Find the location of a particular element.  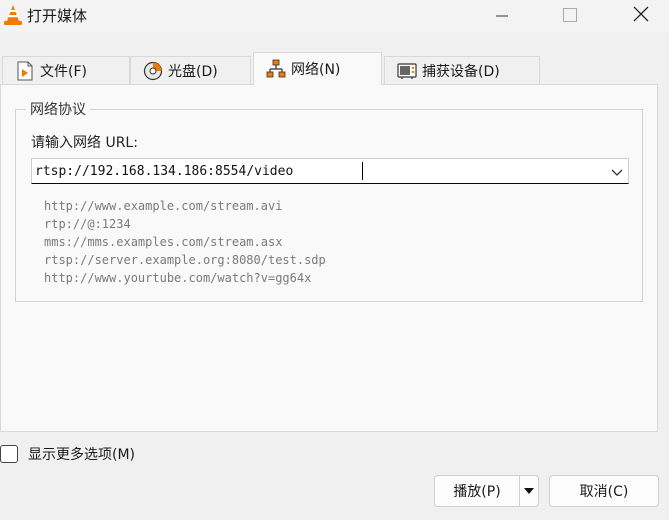

close-button is located at coordinates (641, 16).